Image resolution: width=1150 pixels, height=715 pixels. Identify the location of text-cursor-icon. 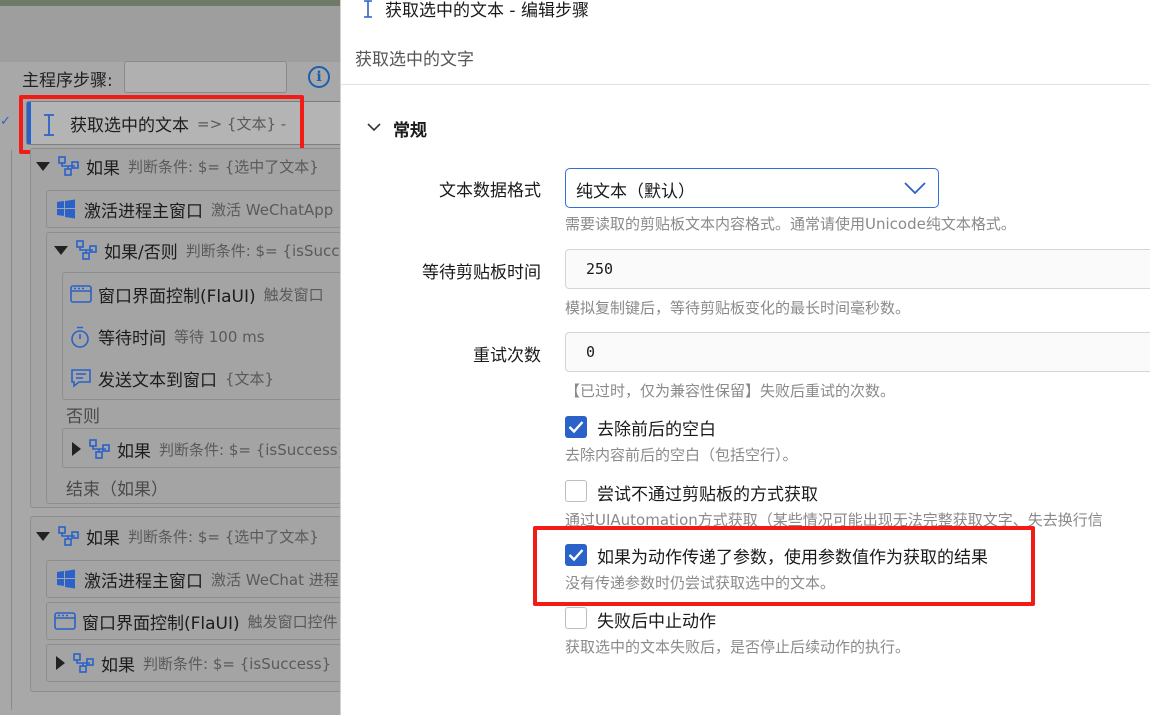
(368, 9).